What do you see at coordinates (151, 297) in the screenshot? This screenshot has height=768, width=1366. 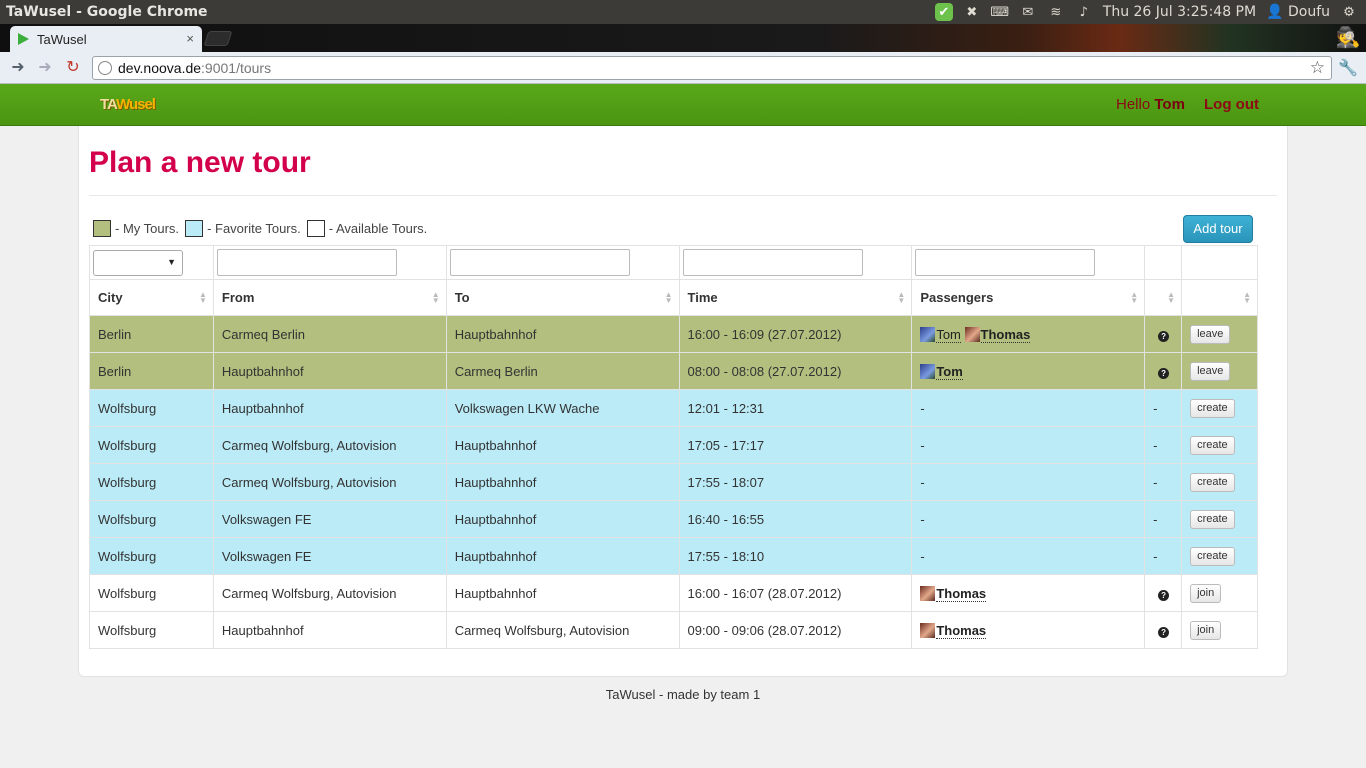 I see `header-city: City ▲ ▼` at bounding box center [151, 297].